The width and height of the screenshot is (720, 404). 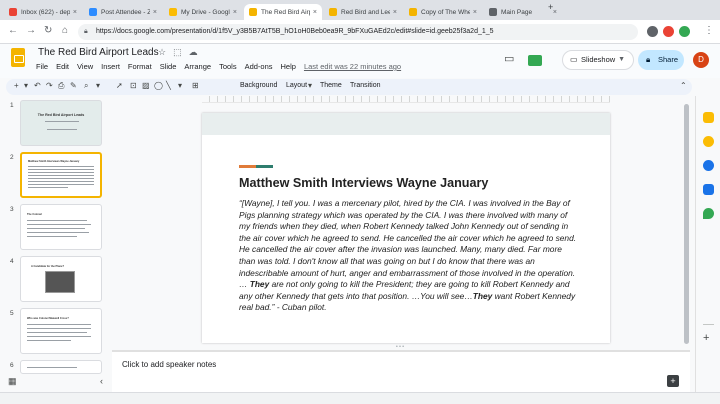 I want to click on layout-button: Layout, so click(x=296, y=85).